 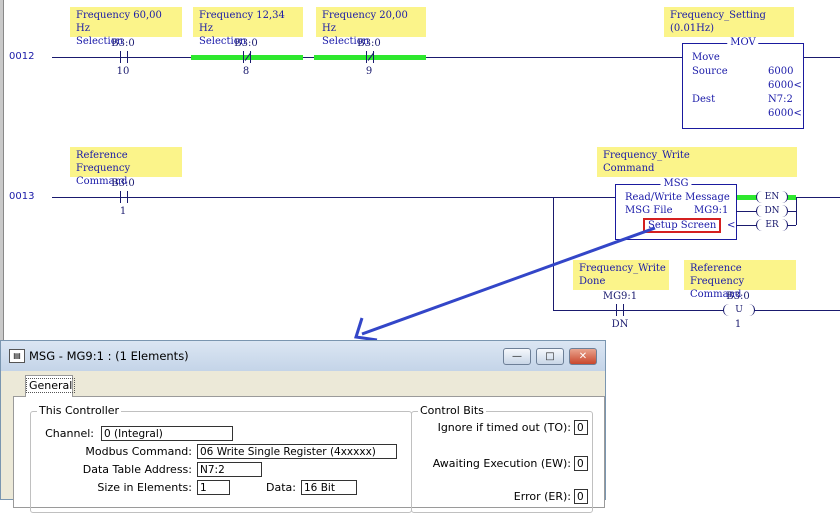 What do you see at coordinates (137, 469) in the screenshot?
I see `data-table-address-label: Data Table Address:` at bounding box center [137, 469].